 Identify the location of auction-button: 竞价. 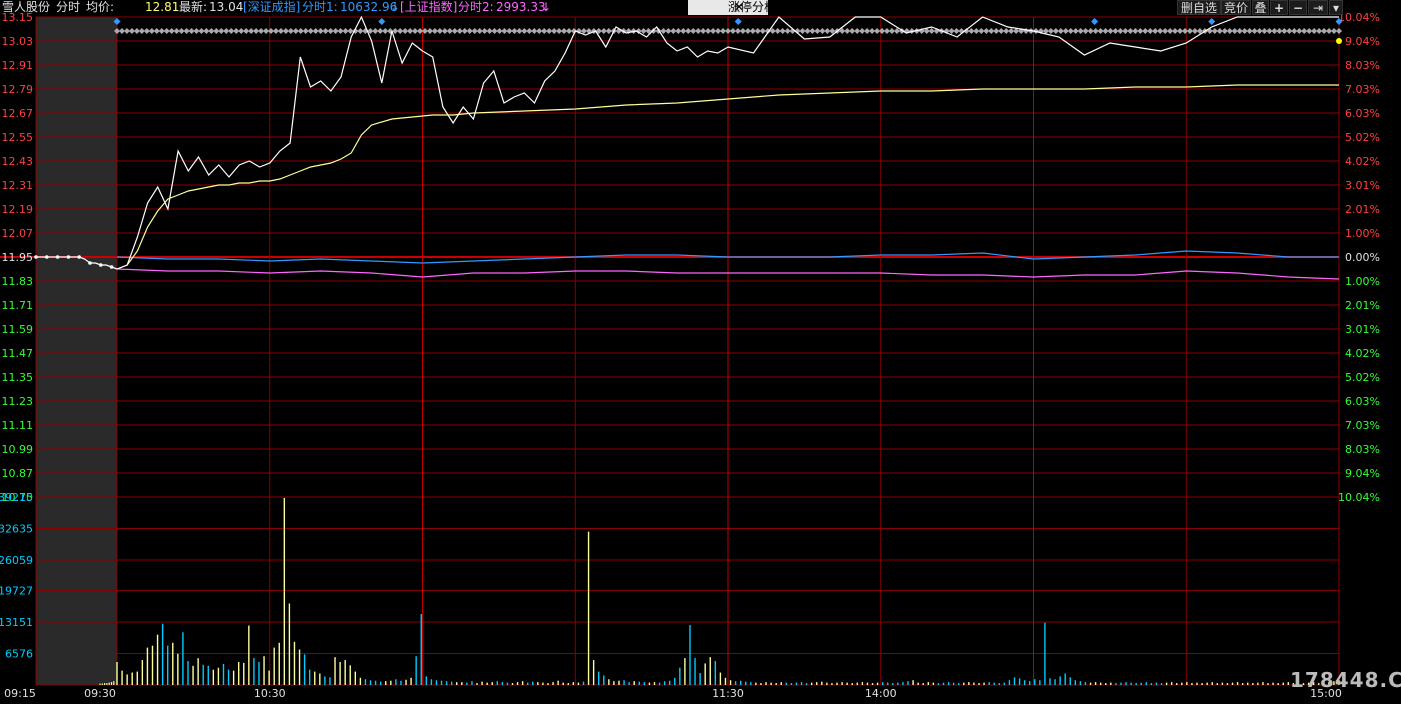
(1236, 7).